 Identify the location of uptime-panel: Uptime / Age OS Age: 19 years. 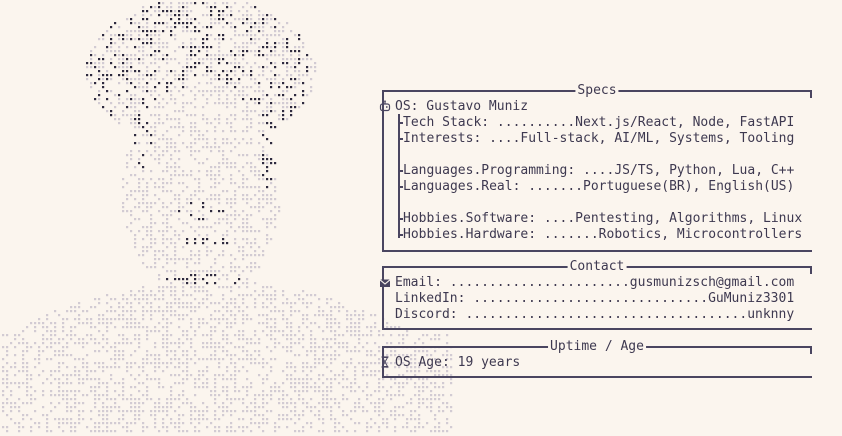
(596, 358).